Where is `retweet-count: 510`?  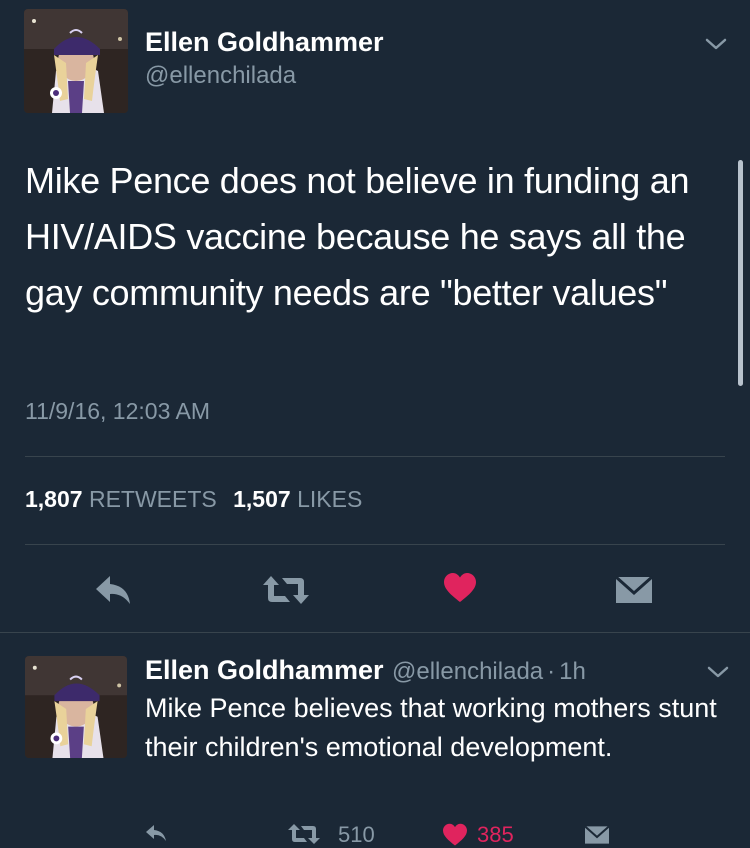
retweet-count: 510 is located at coordinates (356, 835).